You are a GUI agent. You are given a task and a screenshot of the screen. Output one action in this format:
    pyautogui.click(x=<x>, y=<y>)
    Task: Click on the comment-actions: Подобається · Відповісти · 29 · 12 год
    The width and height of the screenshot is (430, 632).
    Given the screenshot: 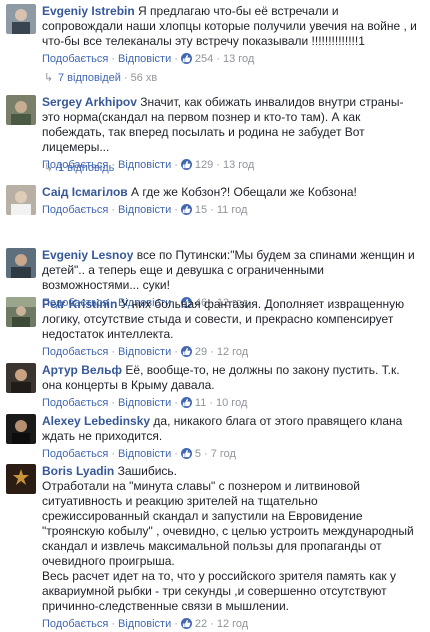 What is the action you would take?
    pyautogui.click(x=145, y=352)
    